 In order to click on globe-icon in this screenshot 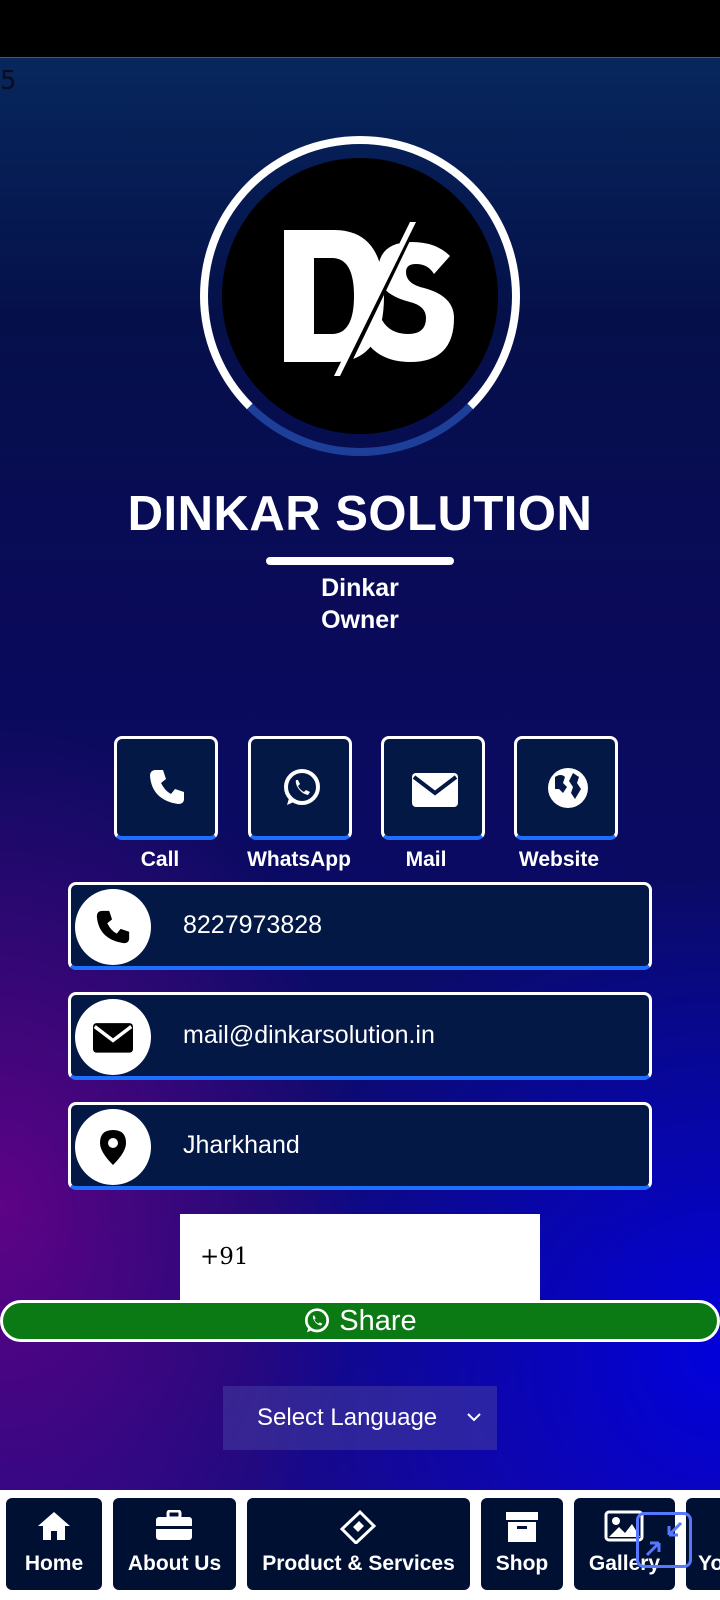, I will do `click(568, 788)`.